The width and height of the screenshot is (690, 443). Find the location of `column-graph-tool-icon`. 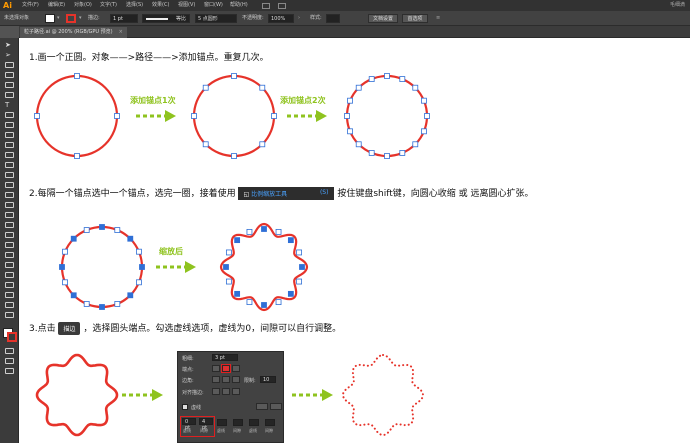

column-graph-tool-icon is located at coordinates (9, 275).